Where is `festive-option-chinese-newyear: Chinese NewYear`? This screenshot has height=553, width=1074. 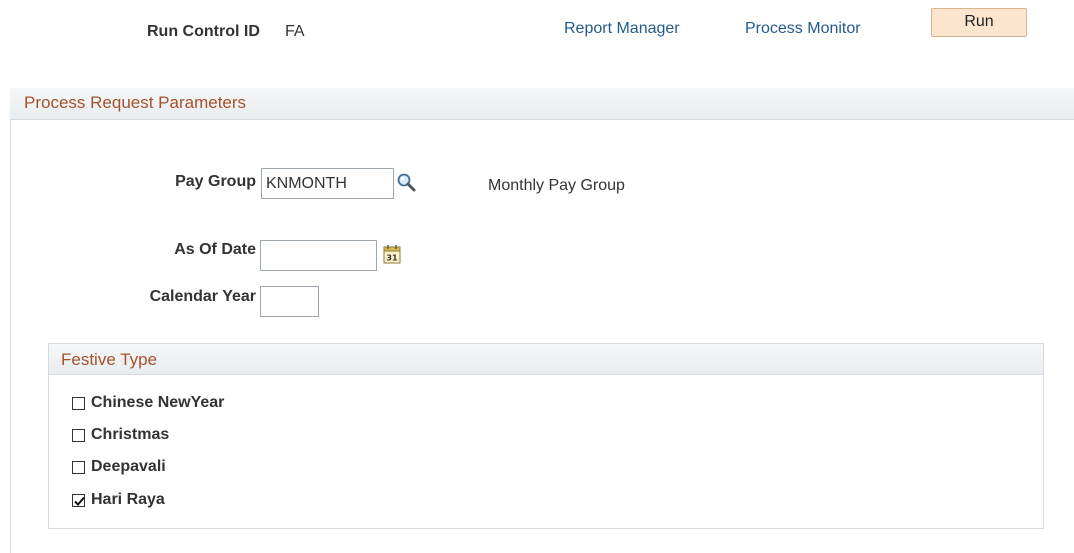 festive-option-chinese-newyear: Chinese NewYear is located at coordinates (148, 403).